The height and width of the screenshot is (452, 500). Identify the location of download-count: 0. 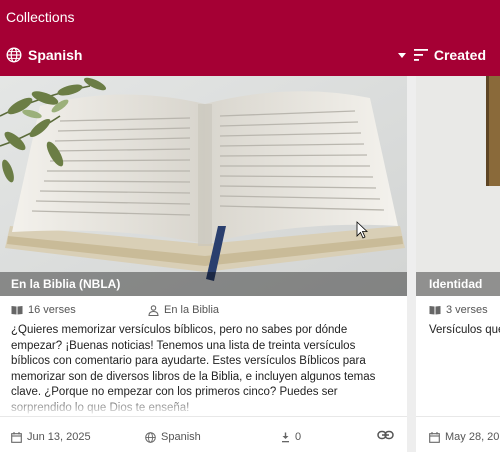
(291, 437).